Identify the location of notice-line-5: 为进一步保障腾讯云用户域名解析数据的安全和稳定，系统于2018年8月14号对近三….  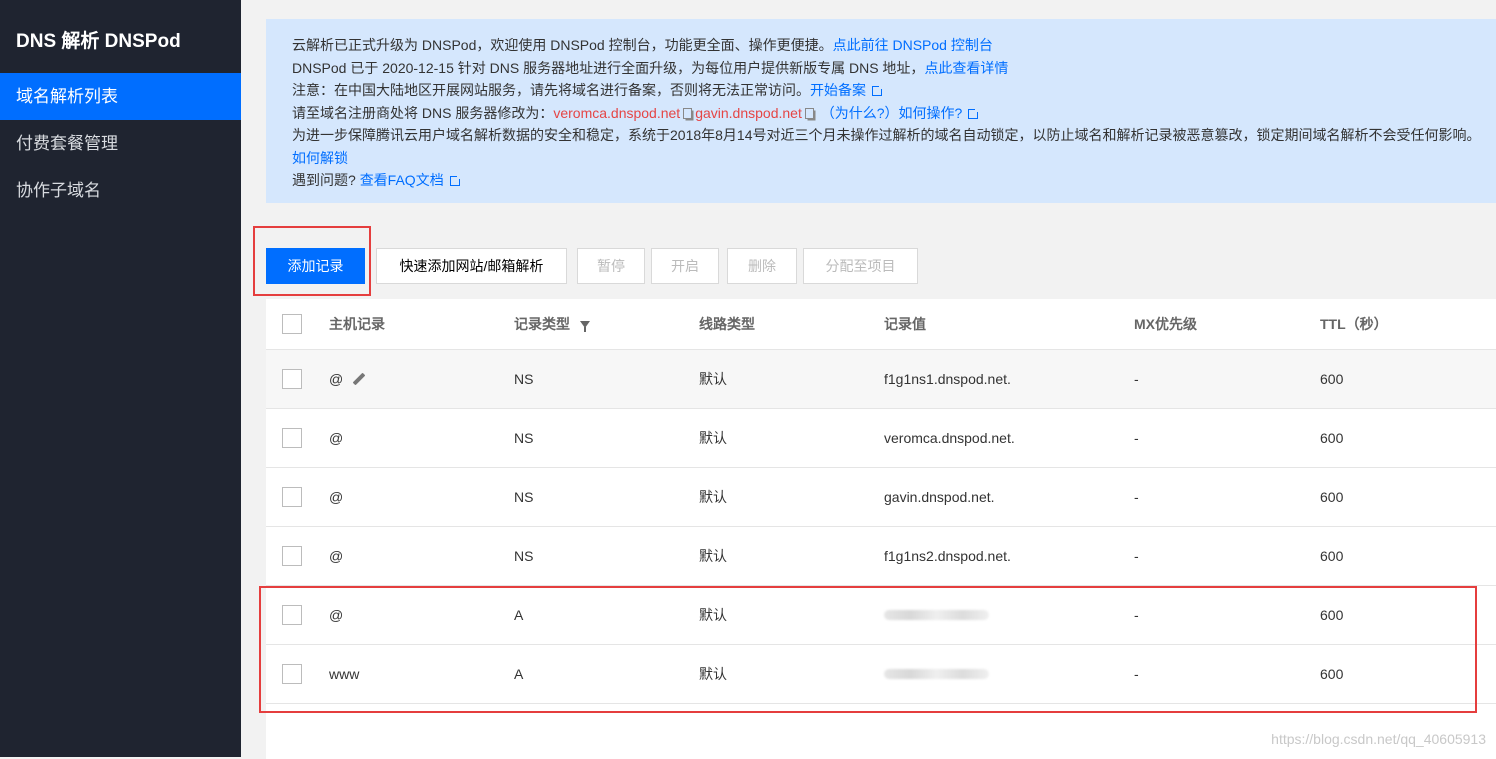
(894, 135).